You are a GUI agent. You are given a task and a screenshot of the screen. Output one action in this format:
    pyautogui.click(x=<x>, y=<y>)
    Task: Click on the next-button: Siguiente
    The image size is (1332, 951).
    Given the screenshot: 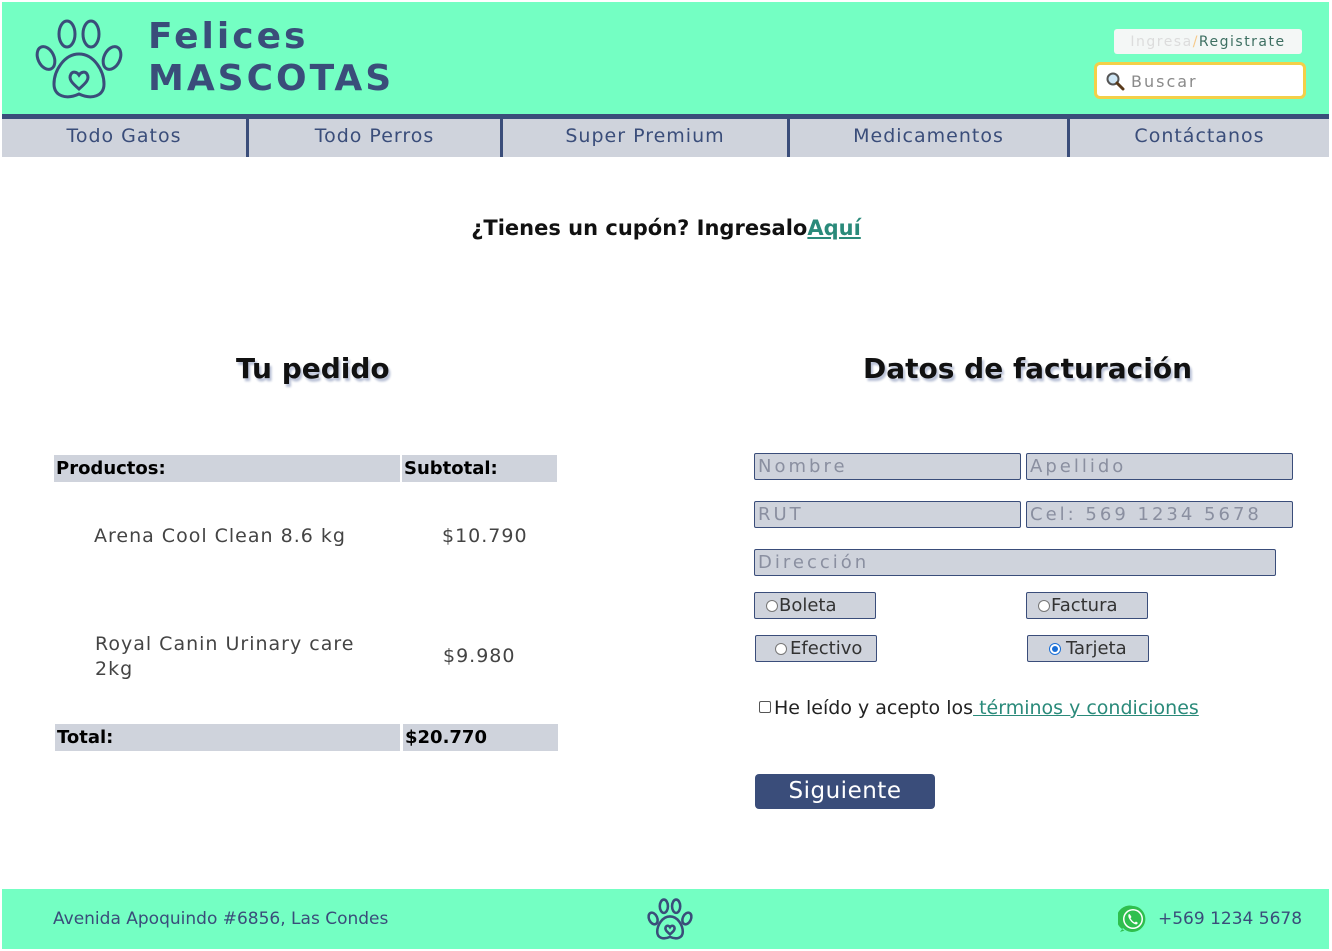 What is the action you would take?
    pyautogui.click(x=845, y=791)
    